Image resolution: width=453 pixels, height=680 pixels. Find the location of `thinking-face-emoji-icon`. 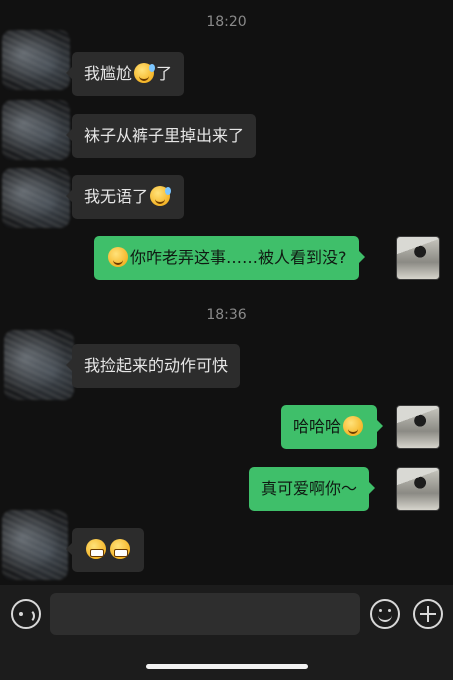

thinking-face-emoji-icon is located at coordinates (118, 257).